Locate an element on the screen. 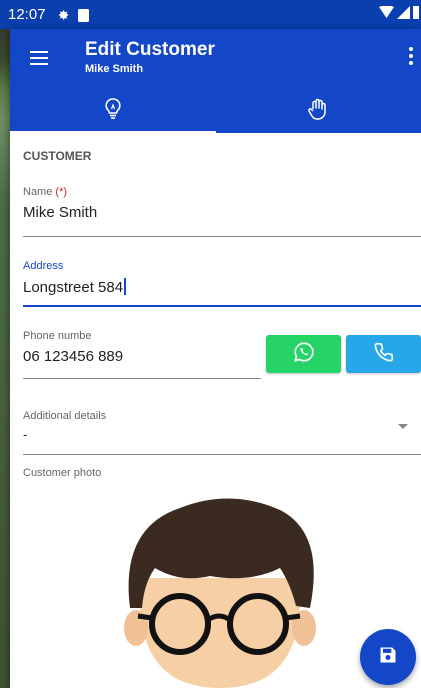 This screenshot has height=688, width=421. lightbulb-icon is located at coordinates (113, 111).